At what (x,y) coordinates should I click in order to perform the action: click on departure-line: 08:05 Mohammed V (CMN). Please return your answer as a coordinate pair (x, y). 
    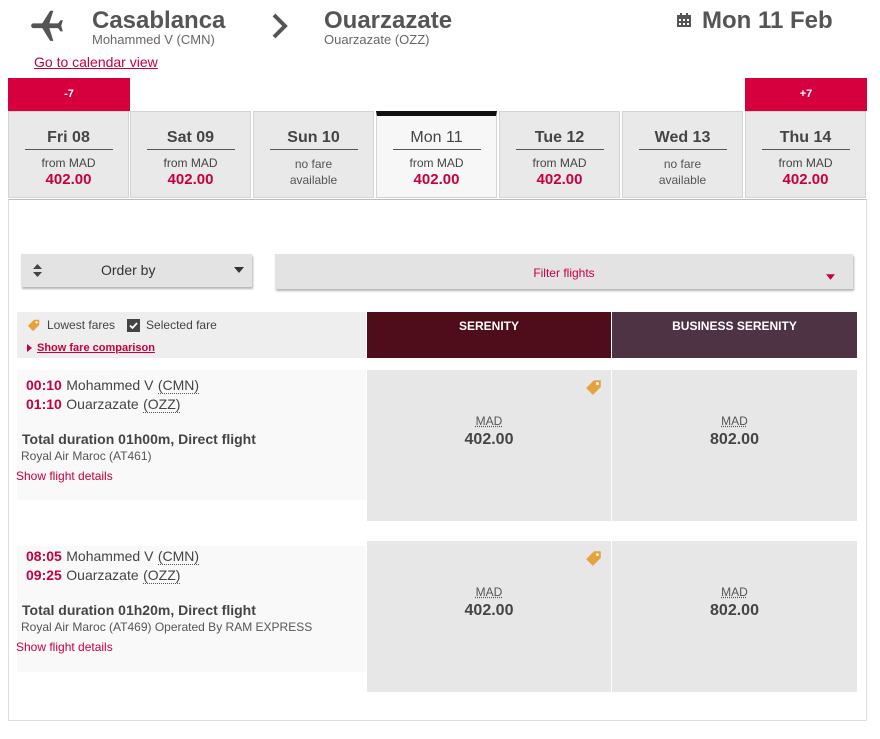
    Looking at the image, I should click on (113, 557).